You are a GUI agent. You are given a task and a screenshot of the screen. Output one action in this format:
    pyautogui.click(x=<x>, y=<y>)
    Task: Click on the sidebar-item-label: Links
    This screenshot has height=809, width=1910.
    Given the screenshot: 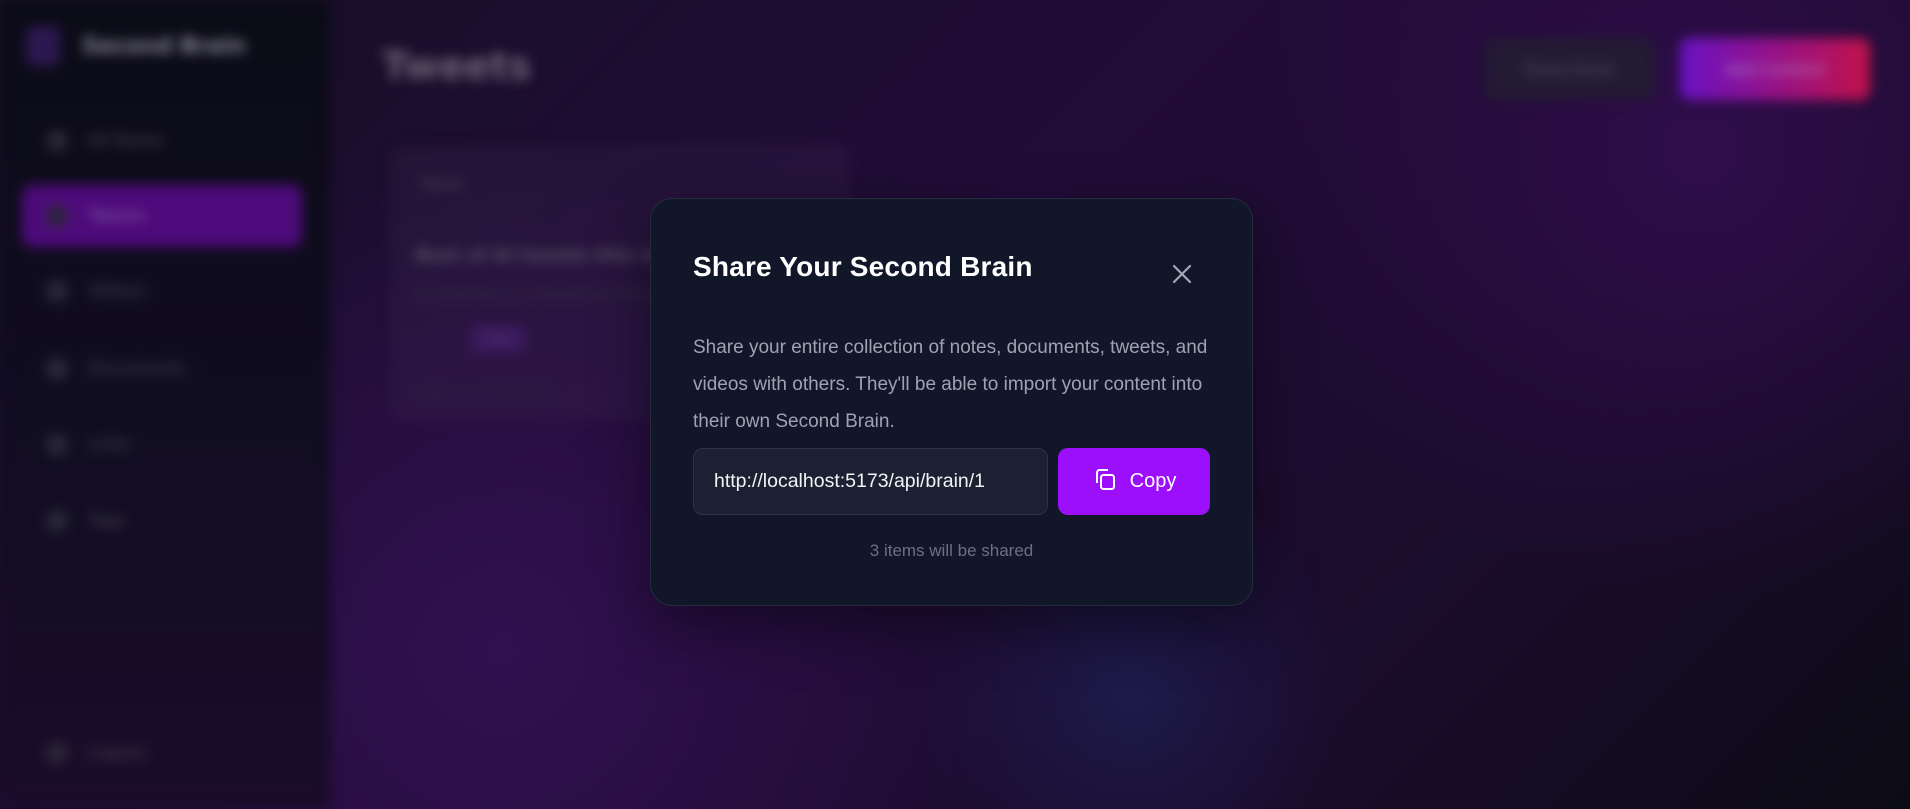 What is the action you would take?
    pyautogui.click(x=110, y=445)
    